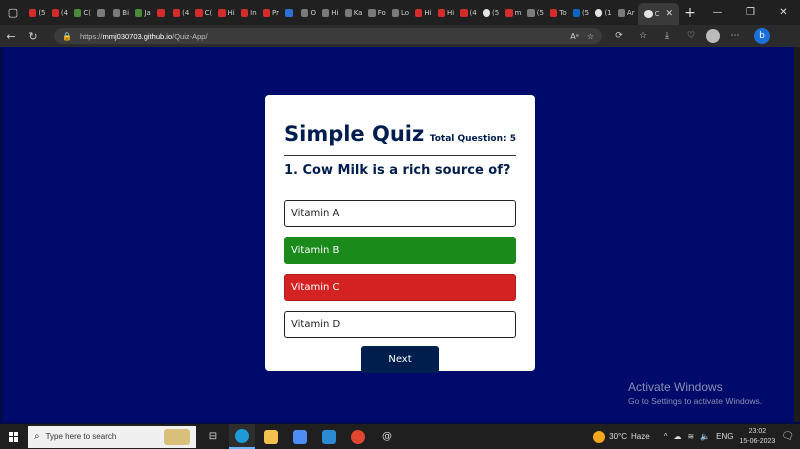  What do you see at coordinates (33, 36) in the screenshot?
I see `refresh-icon: ↻` at bounding box center [33, 36].